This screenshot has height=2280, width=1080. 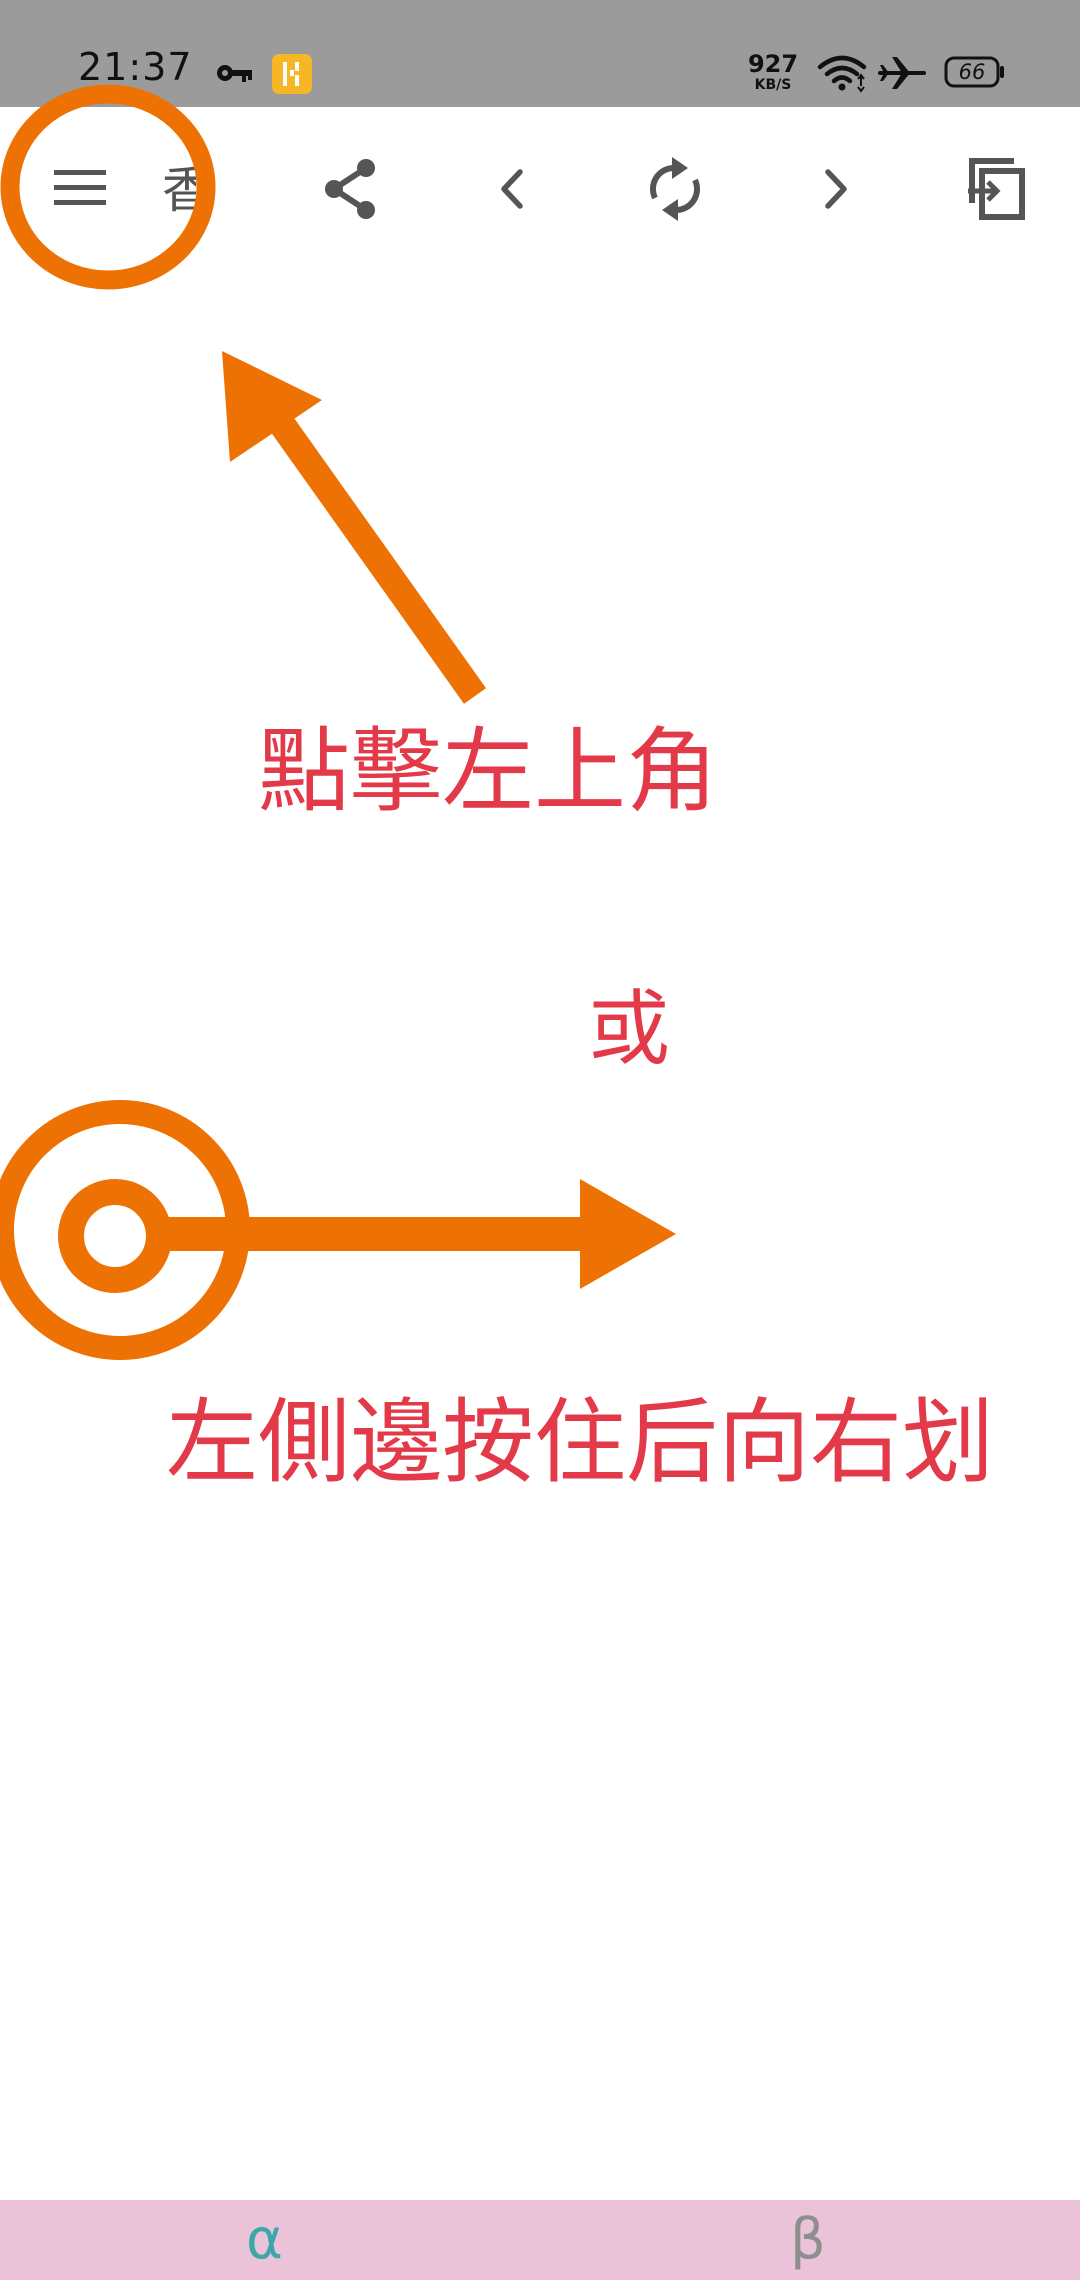 I want to click on instruction-swipe-from-left: 左側邊按住后向右划, so click(x=580, y=1442).